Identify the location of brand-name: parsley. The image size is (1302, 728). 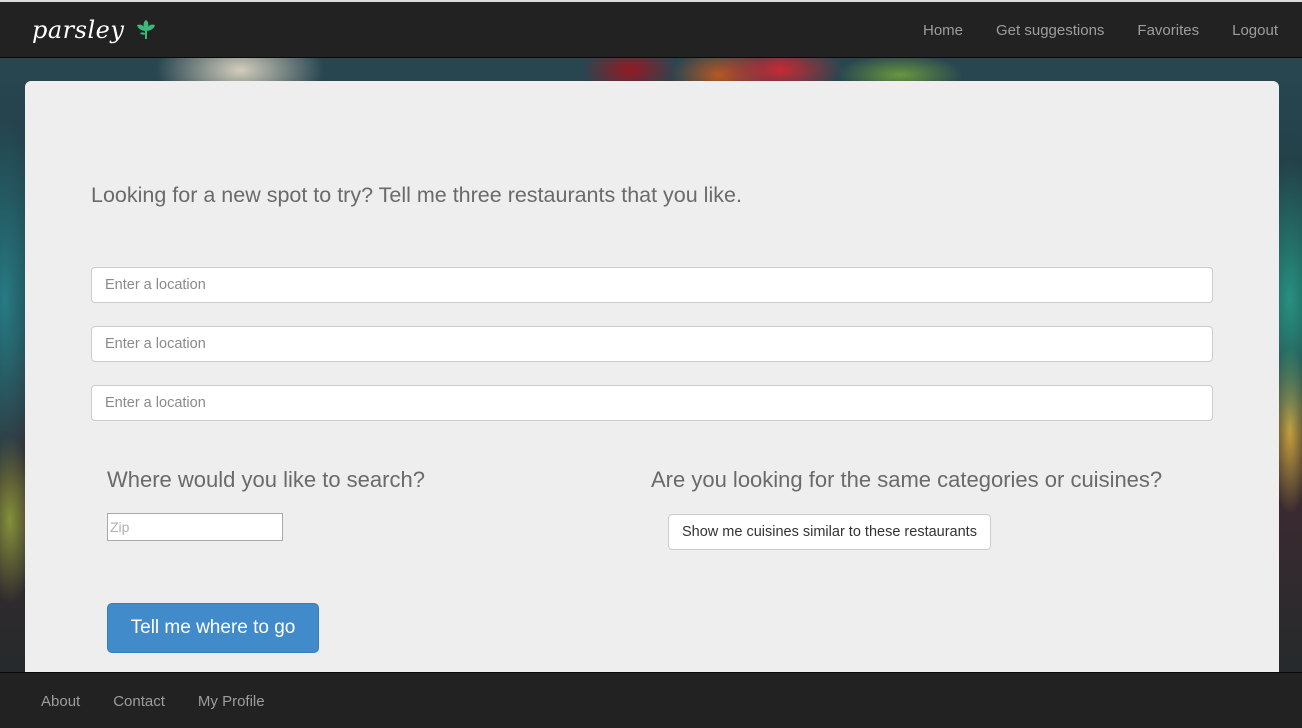
(78, 30).